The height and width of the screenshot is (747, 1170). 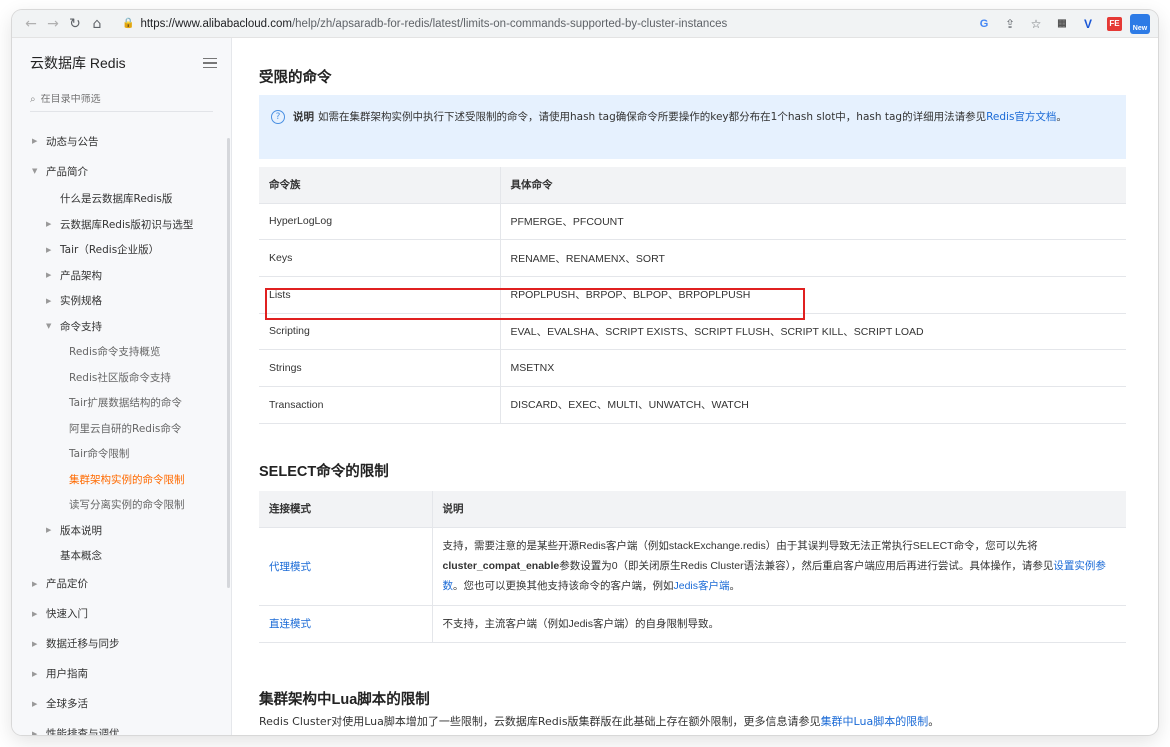 I want to click on sidebar-item-label: 全球多活, so click(x=67, y=704).